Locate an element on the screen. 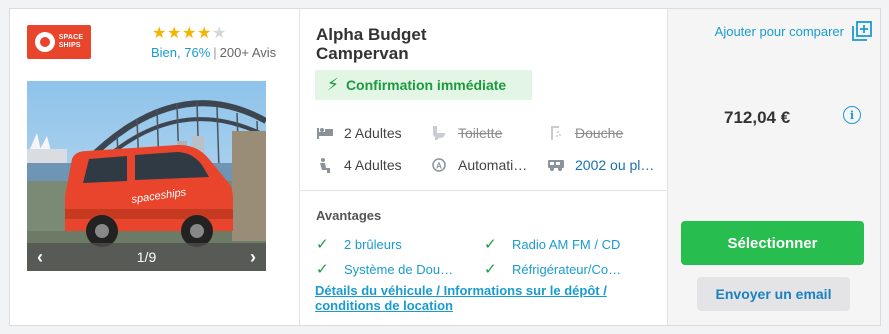 This screenshot has height=334, width=889. gallery-nav: ‹ 1/9 › is located at coordinates (146, 257).